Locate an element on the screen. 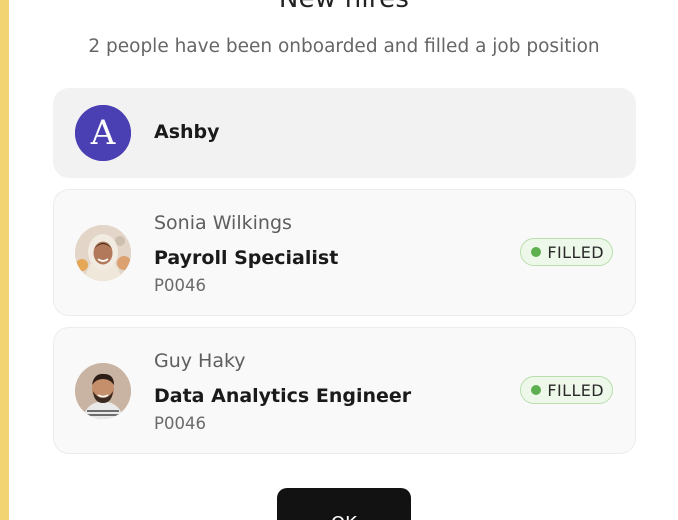  modal-title: New hires is located at coordinates (339, 7).